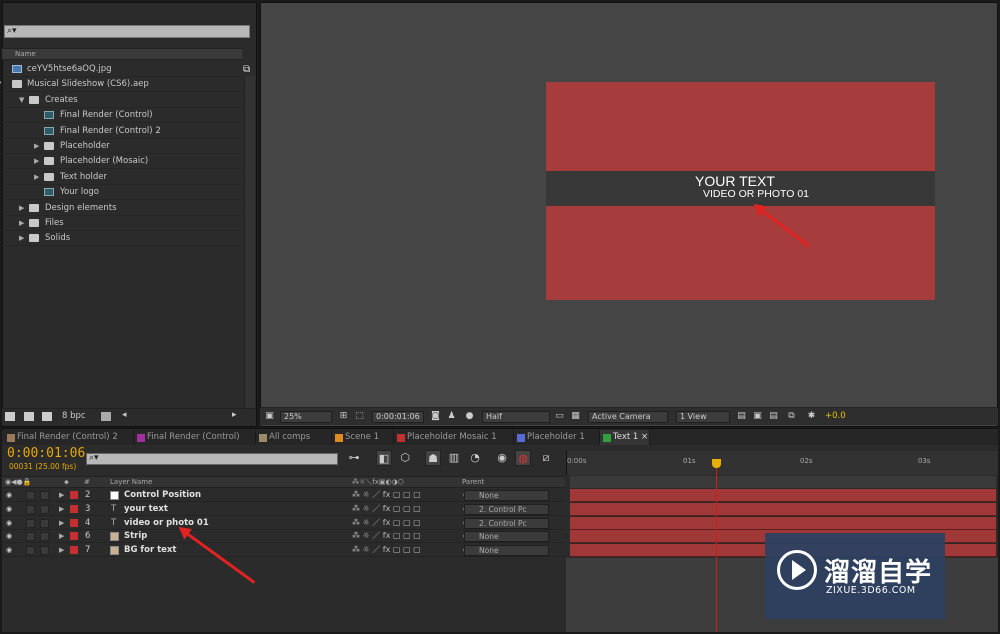 This screenshot has height=634, width=1000. What do you see at coordinates (506, 509) in the screenshot?
I see `parent-select: 2. Control Pc` at bounding box center [506, 509].